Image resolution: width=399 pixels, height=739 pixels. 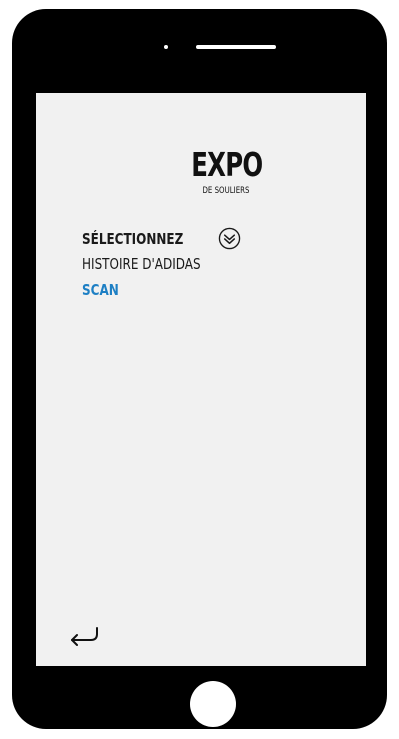 I want to click on app-title: EXPO, so click(x=227, y=164).